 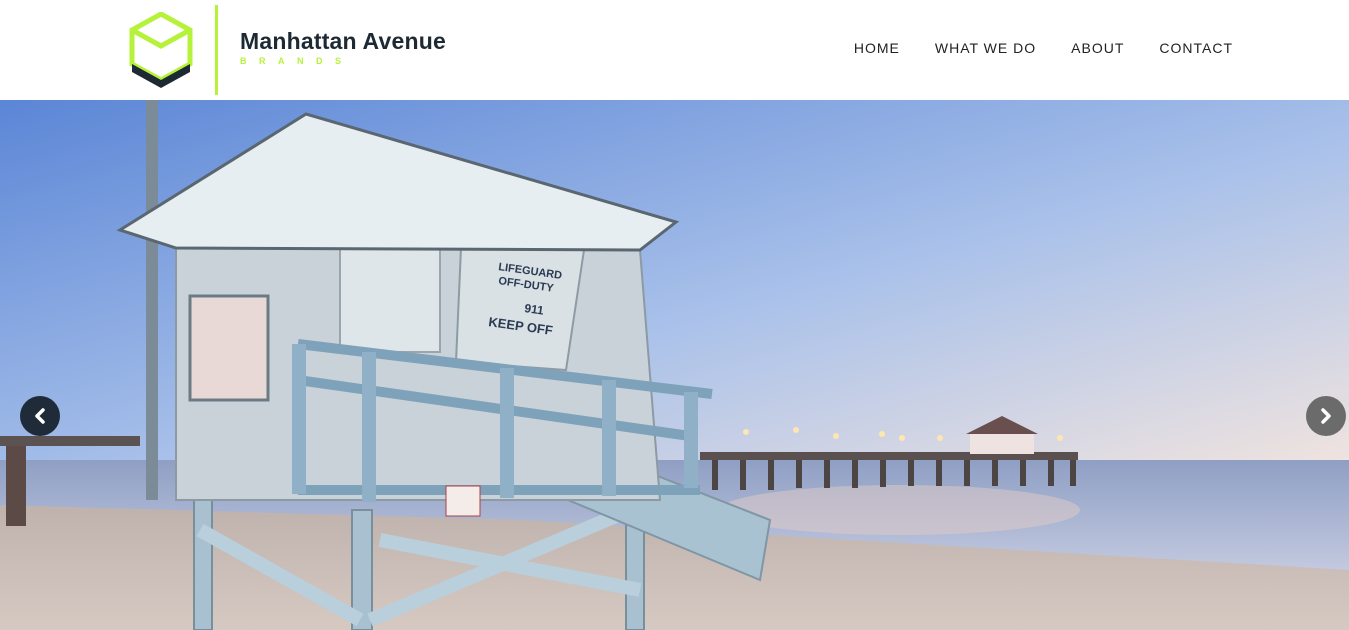 I want to click on brand-logo: Manhattan Avenue BRANDS, so click(x=298, y=50).